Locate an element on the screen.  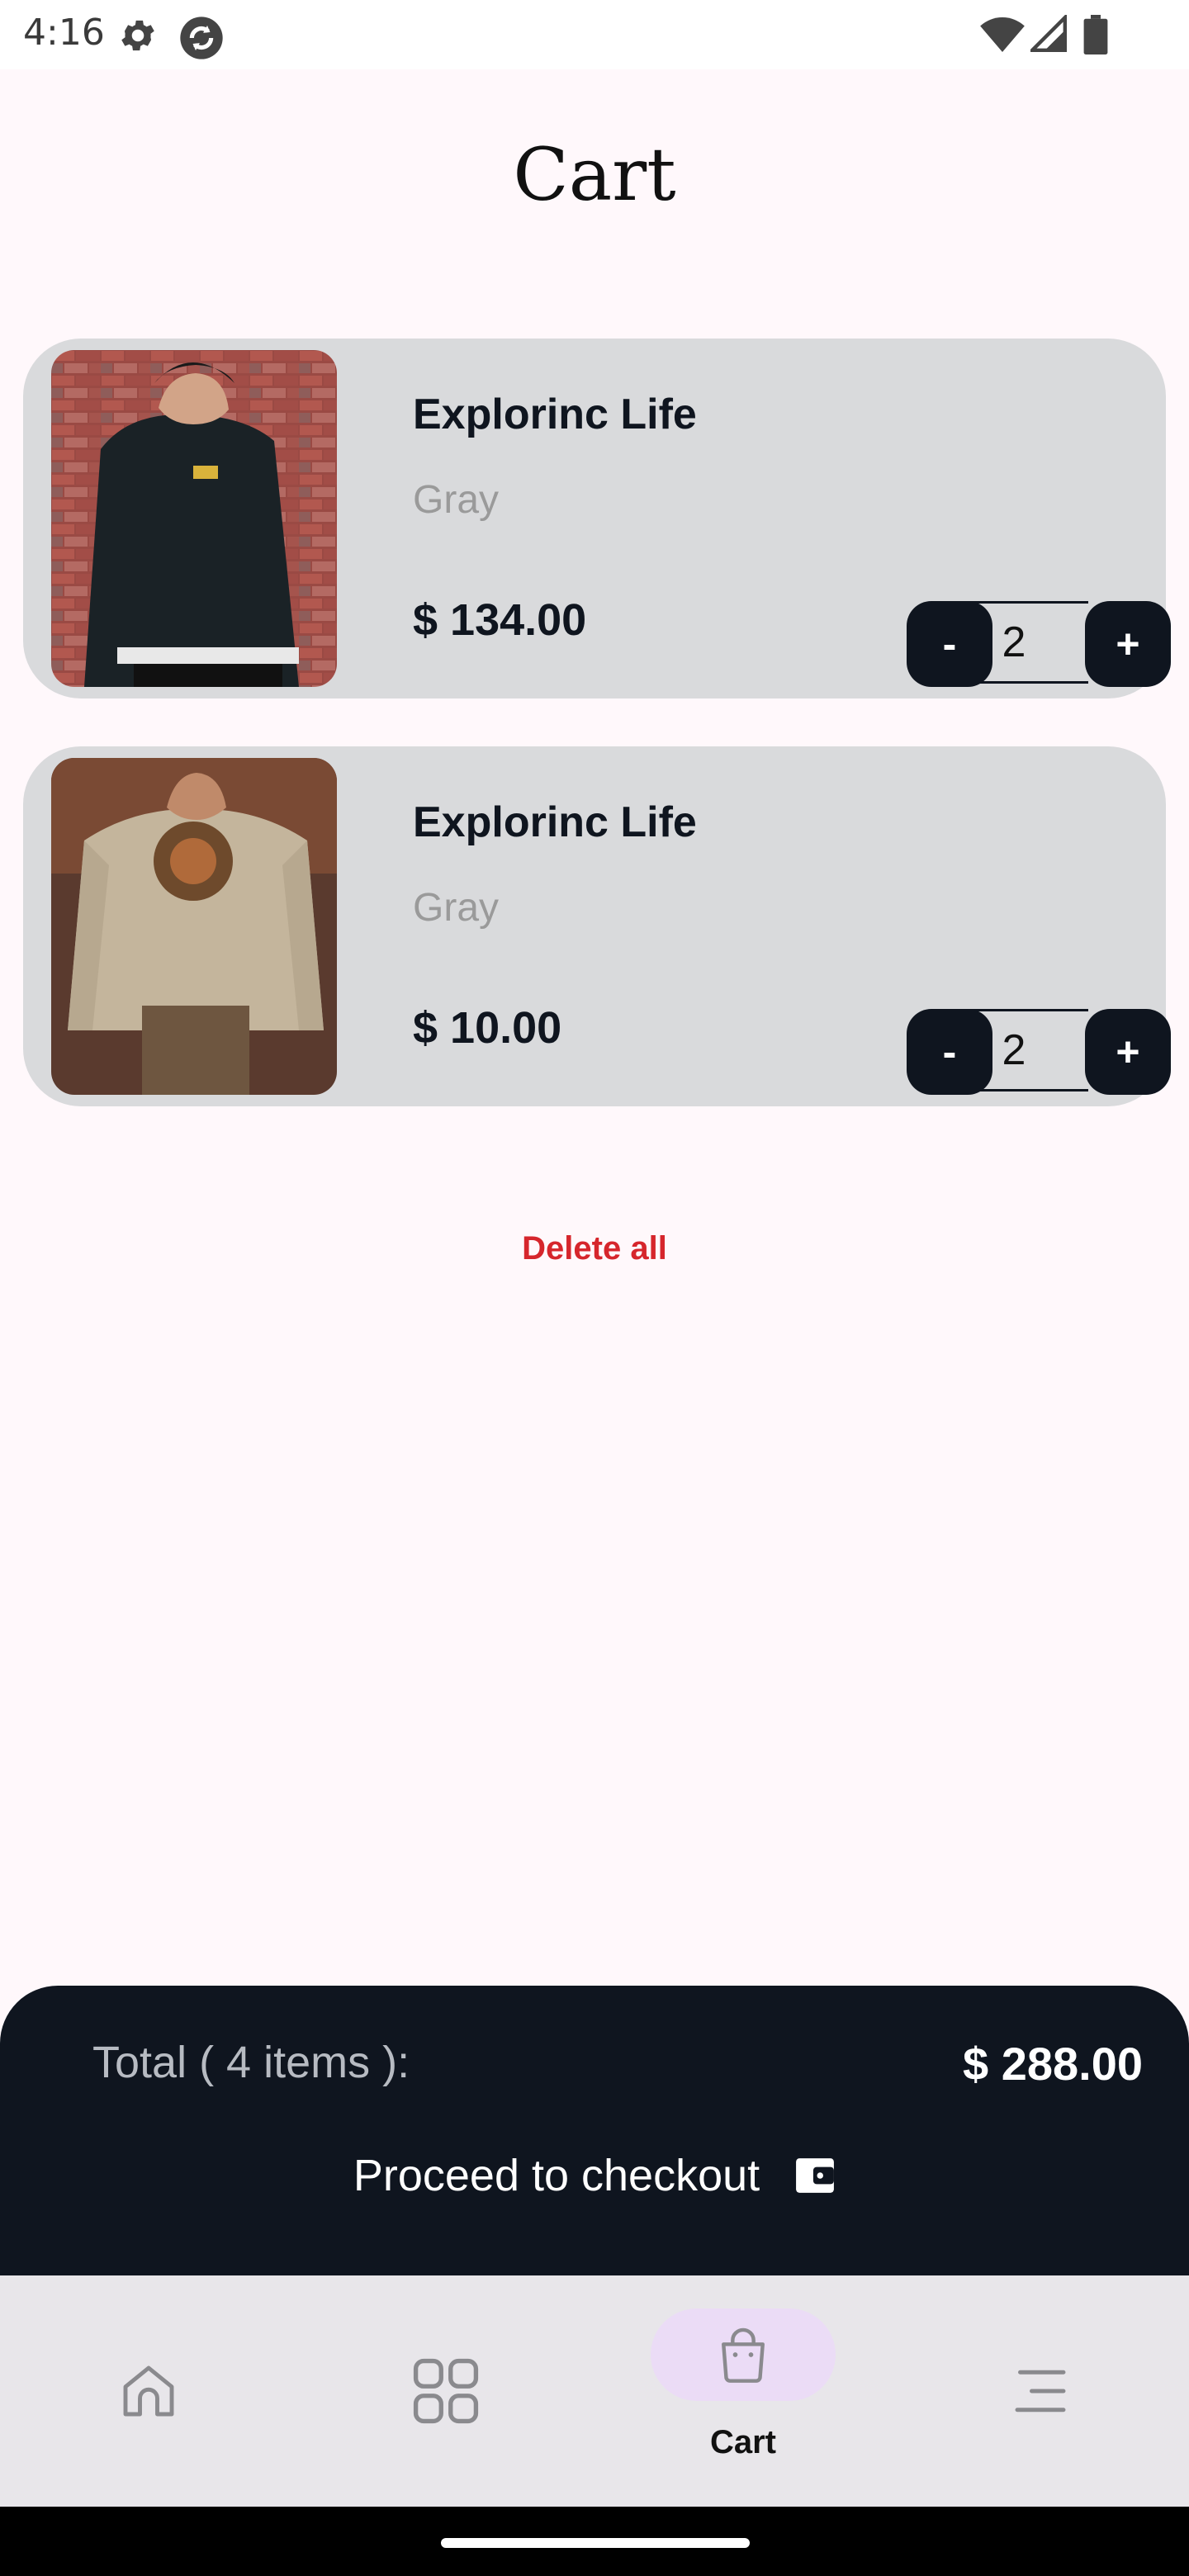
settings-icon is located at coordinates (137, 35).